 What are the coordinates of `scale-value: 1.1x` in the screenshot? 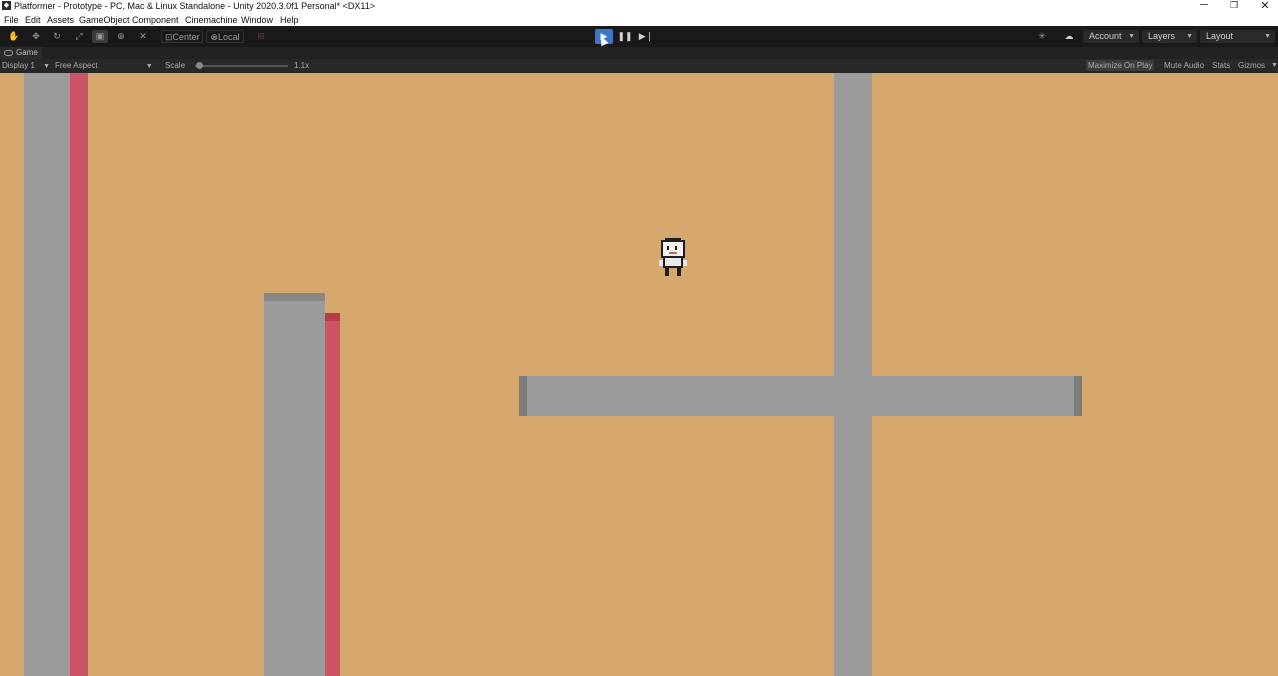 It's located at (302, 65).